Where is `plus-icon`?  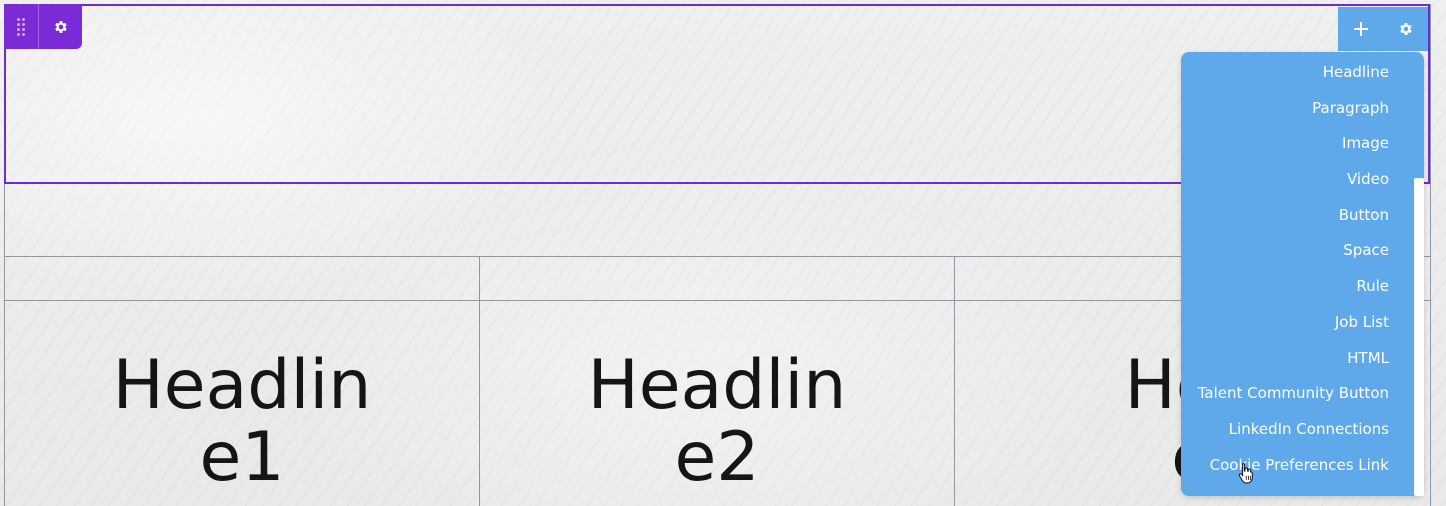 plus-icon is located at coordinates (1360, 29).